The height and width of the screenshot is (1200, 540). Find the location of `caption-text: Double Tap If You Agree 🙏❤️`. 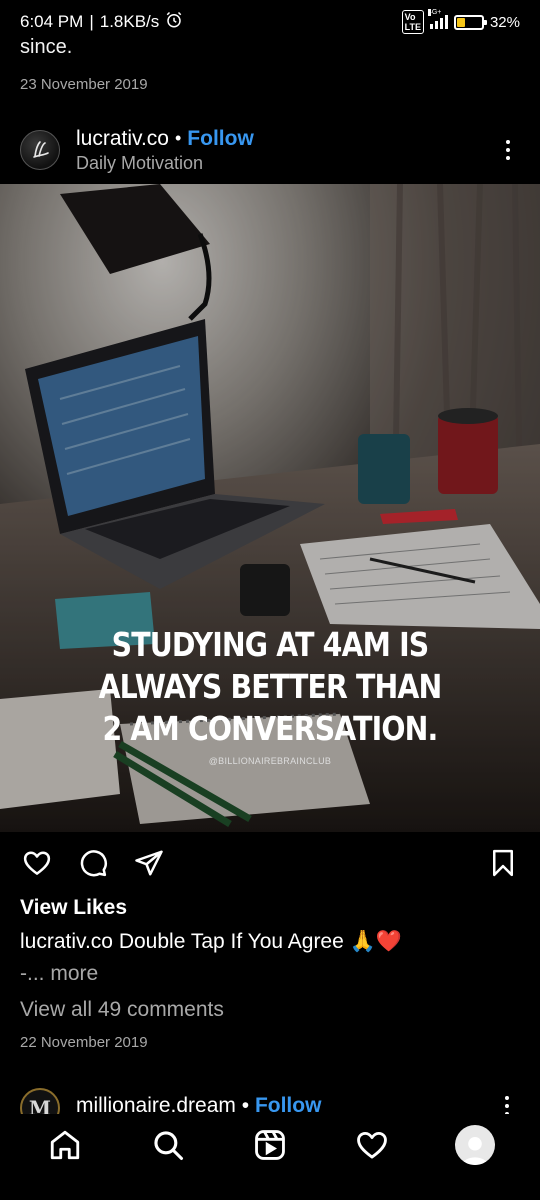

caption-text: Double Tap If You Agree 🙏❤️ is located at coordinates (257, 941).